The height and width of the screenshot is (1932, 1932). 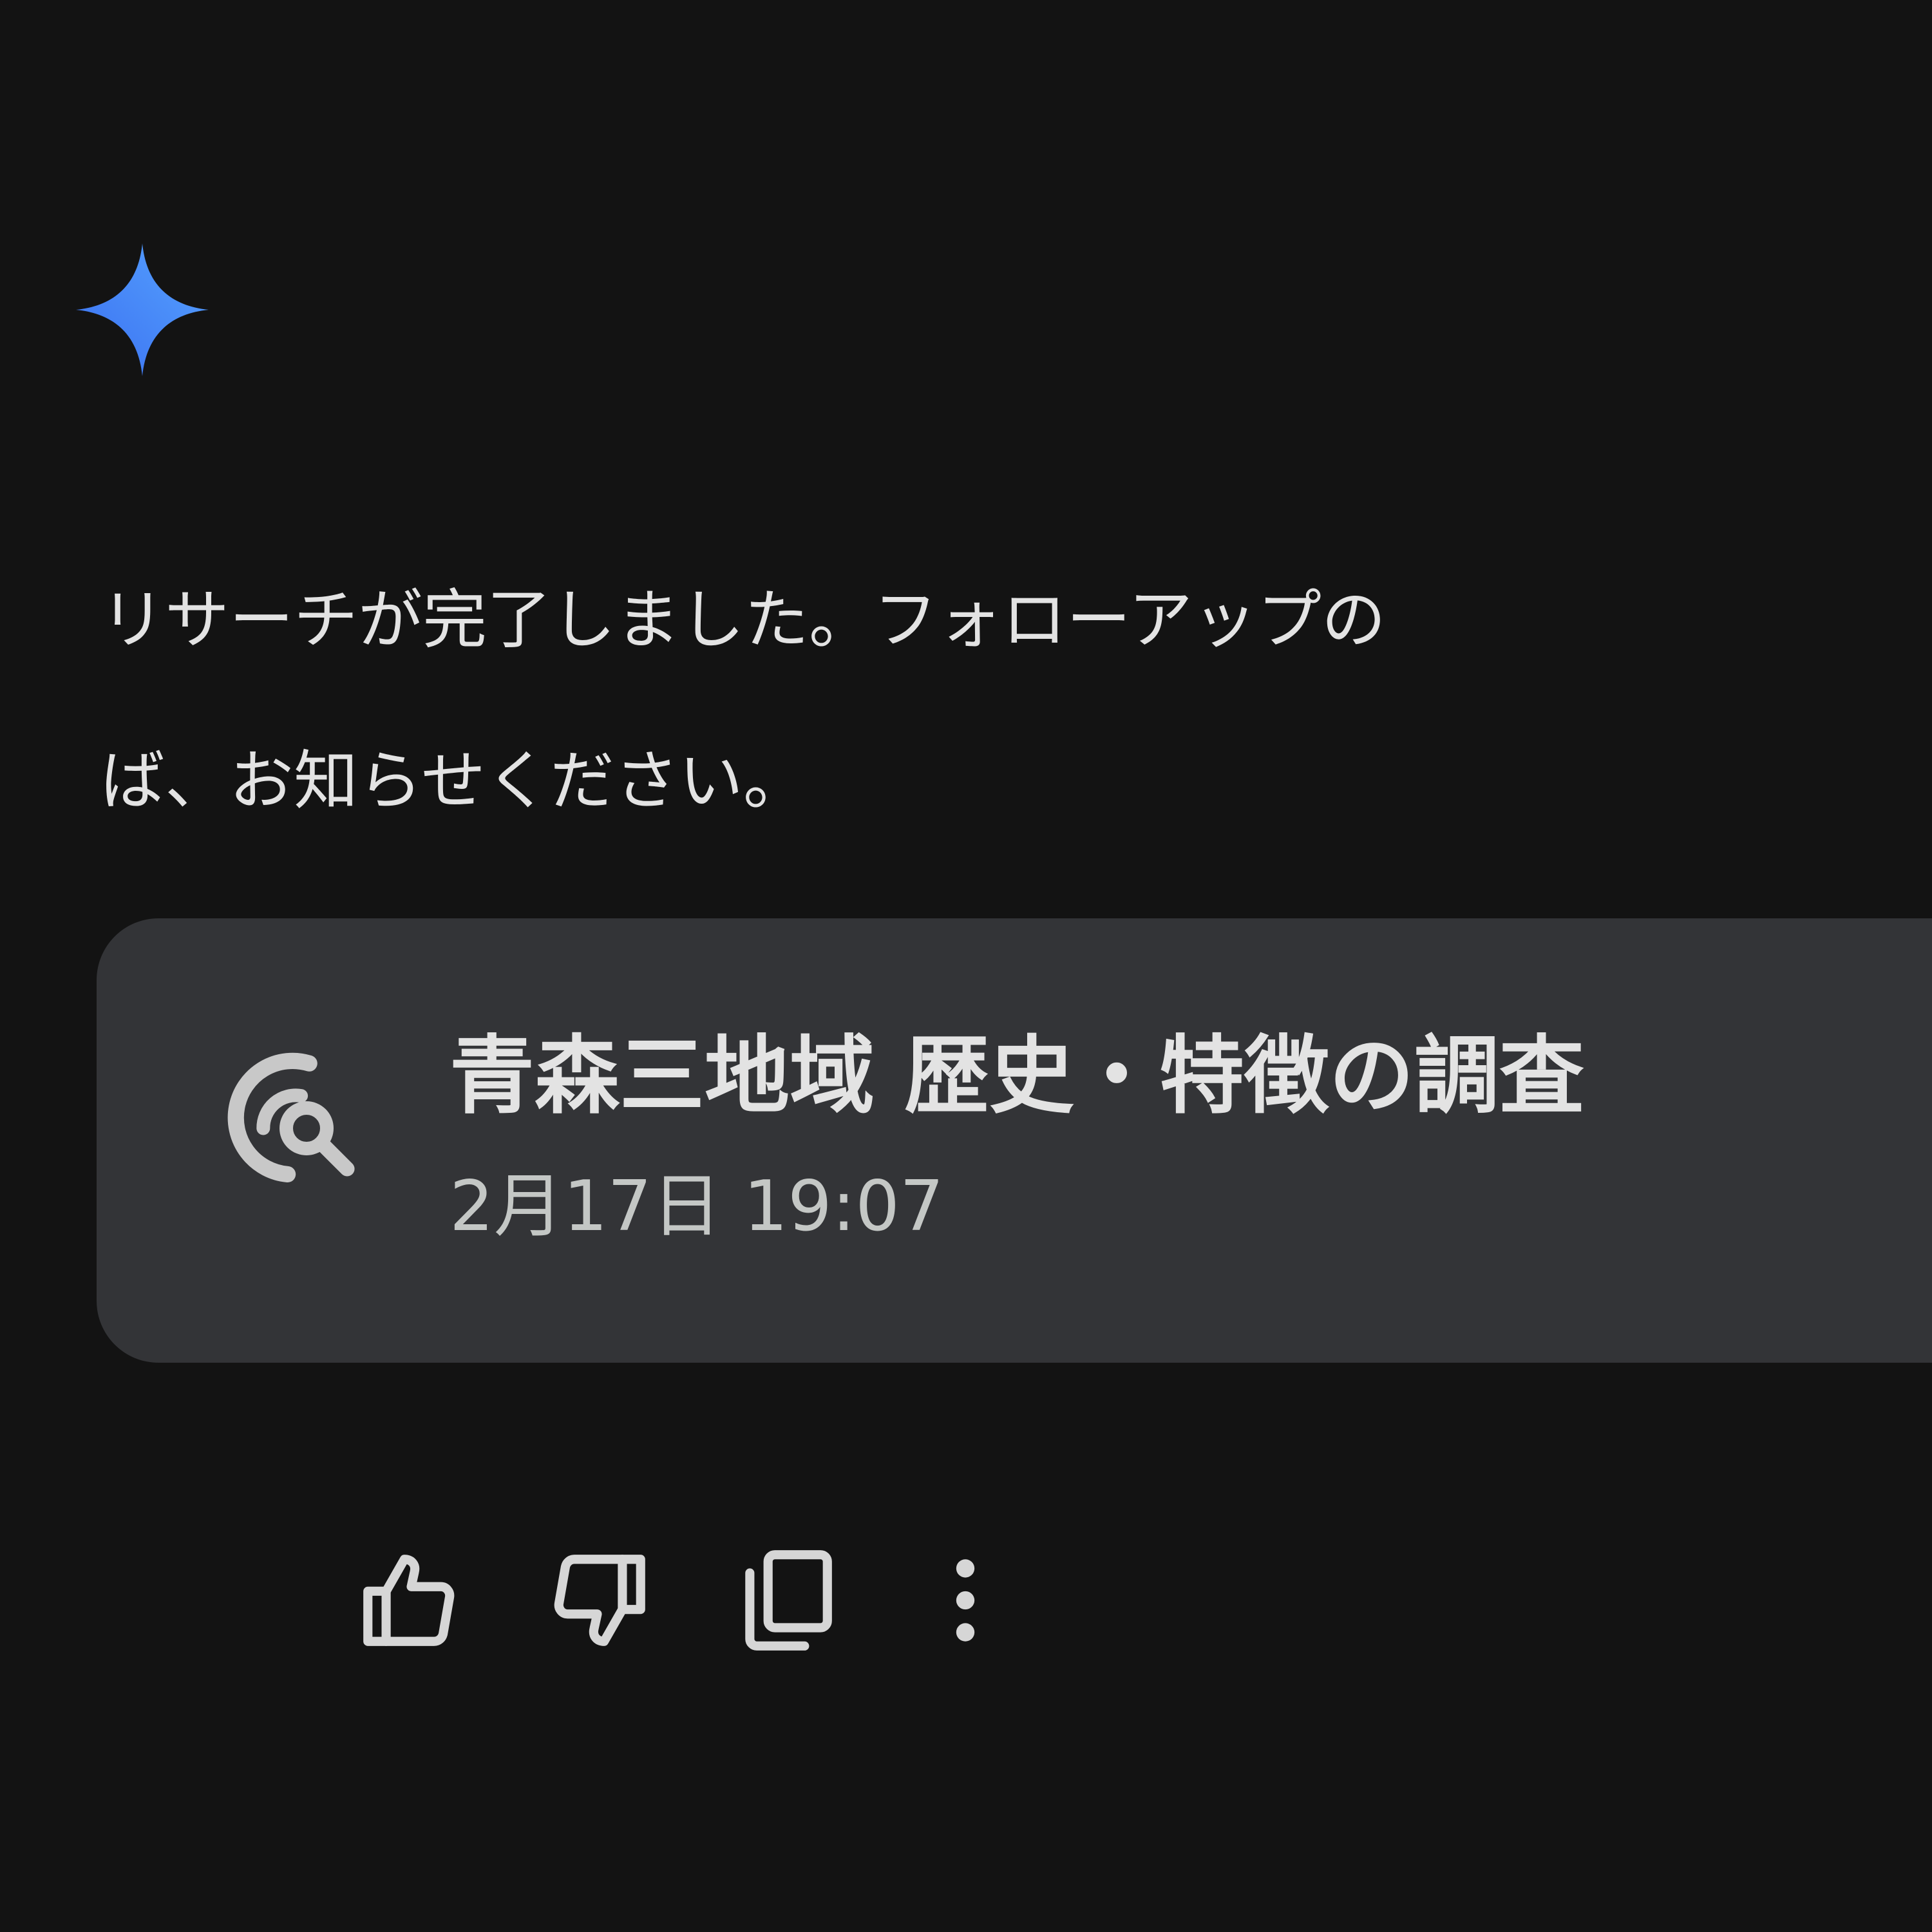 I want to click on message-line: リサーチが完了しました。フォローアップの, so click(x=743, y=620).